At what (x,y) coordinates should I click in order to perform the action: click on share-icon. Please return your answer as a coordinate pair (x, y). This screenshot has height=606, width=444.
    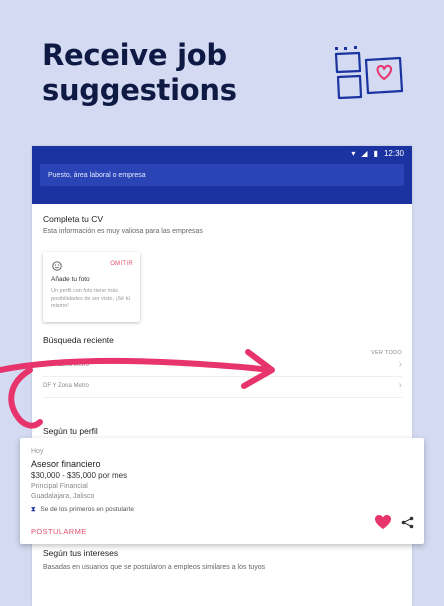
    Looking at the image, I should click on (407, 522).